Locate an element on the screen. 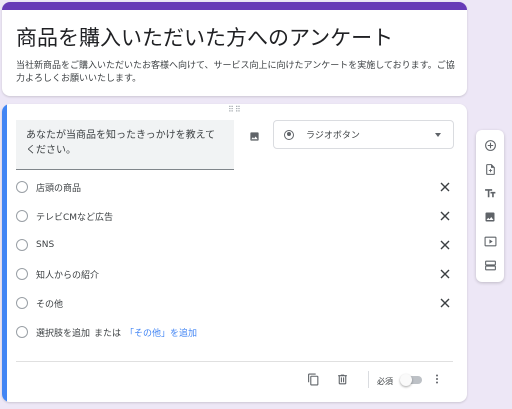 This screenshot has width=512, height=409. question-type-dropdown: ラジオボタン is located at coordinates (363, 134).